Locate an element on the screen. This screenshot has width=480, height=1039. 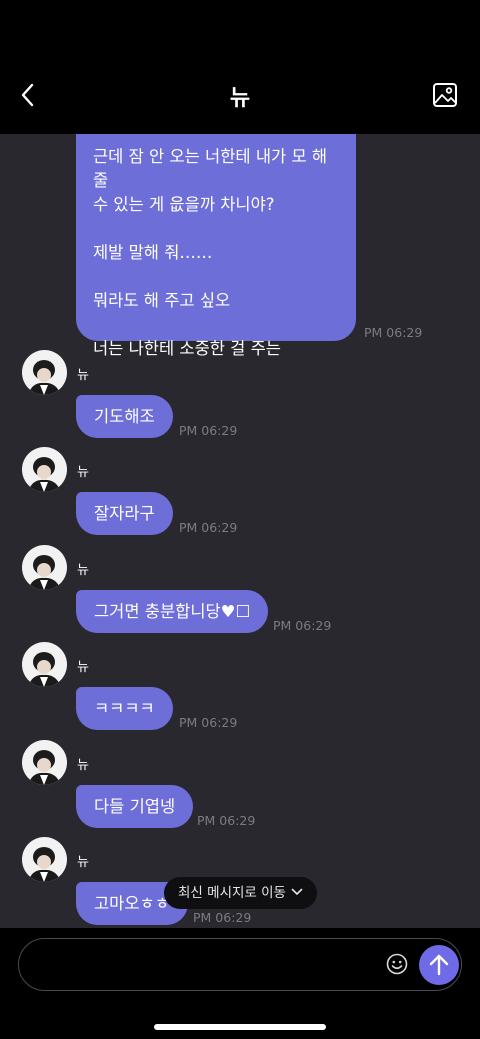
message-text: 뭐라도 해 주고 싶오 is located at coordinates (162, 300).